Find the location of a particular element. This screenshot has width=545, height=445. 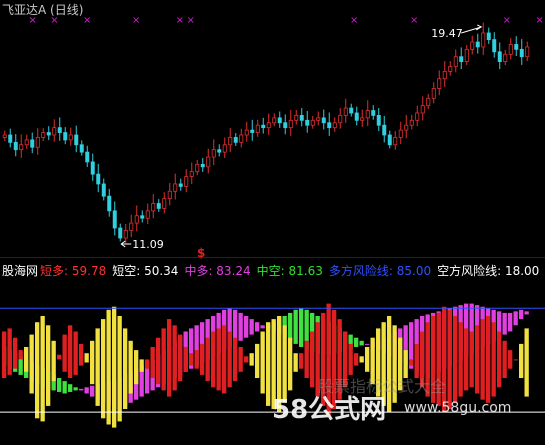

legend-item: 空方风险线: 18.00 is located at coordinates (488, 270).